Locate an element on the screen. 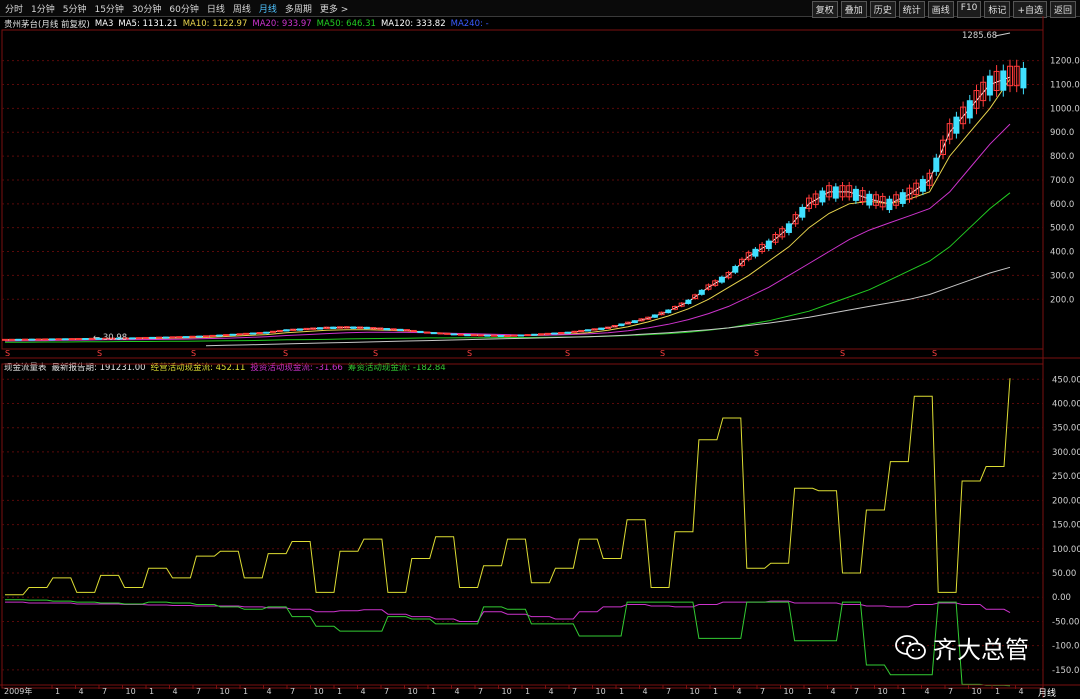 This screenshot has height=699, width=1080. watermark: 齐大总管 is located at coordinates (962, 647).